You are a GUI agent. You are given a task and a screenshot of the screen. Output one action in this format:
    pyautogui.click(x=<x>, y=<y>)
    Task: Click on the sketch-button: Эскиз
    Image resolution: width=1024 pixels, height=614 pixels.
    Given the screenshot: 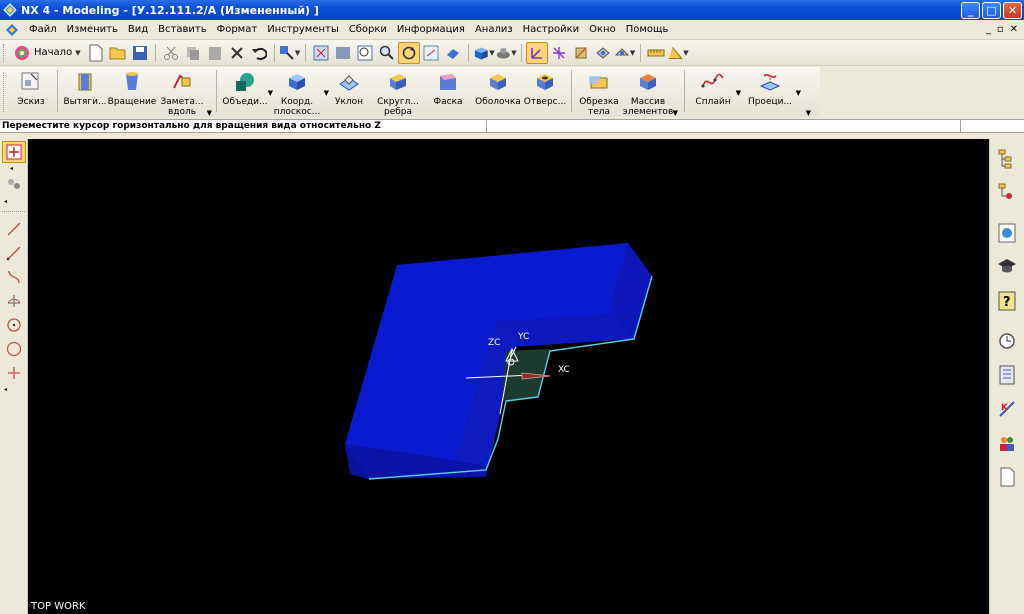 What is the action you would take?
    pyautogui.click(x=31, y=88)
    